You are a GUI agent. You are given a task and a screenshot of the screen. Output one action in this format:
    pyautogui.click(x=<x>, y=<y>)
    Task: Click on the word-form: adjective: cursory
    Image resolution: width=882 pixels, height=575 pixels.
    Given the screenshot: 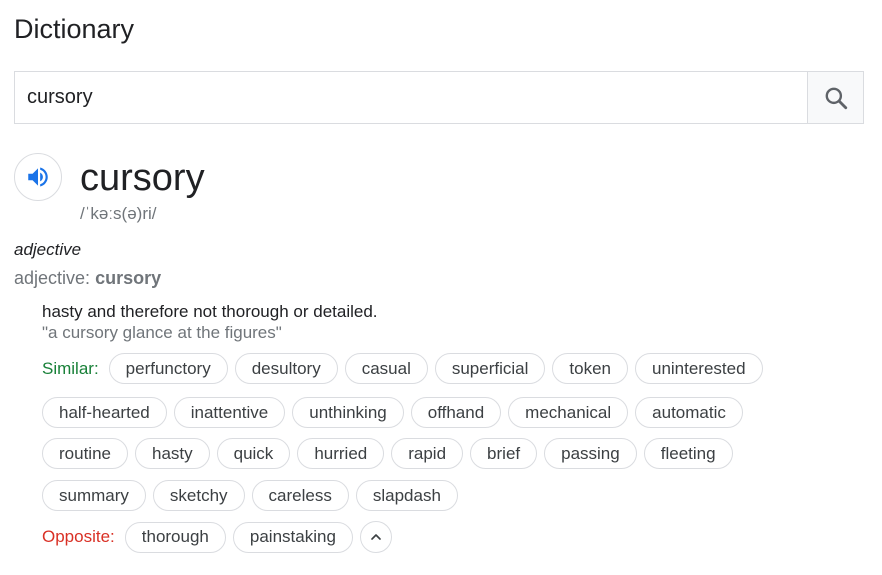 What is the action you would take?
    pyautogui.click(x=87, y=278)
    